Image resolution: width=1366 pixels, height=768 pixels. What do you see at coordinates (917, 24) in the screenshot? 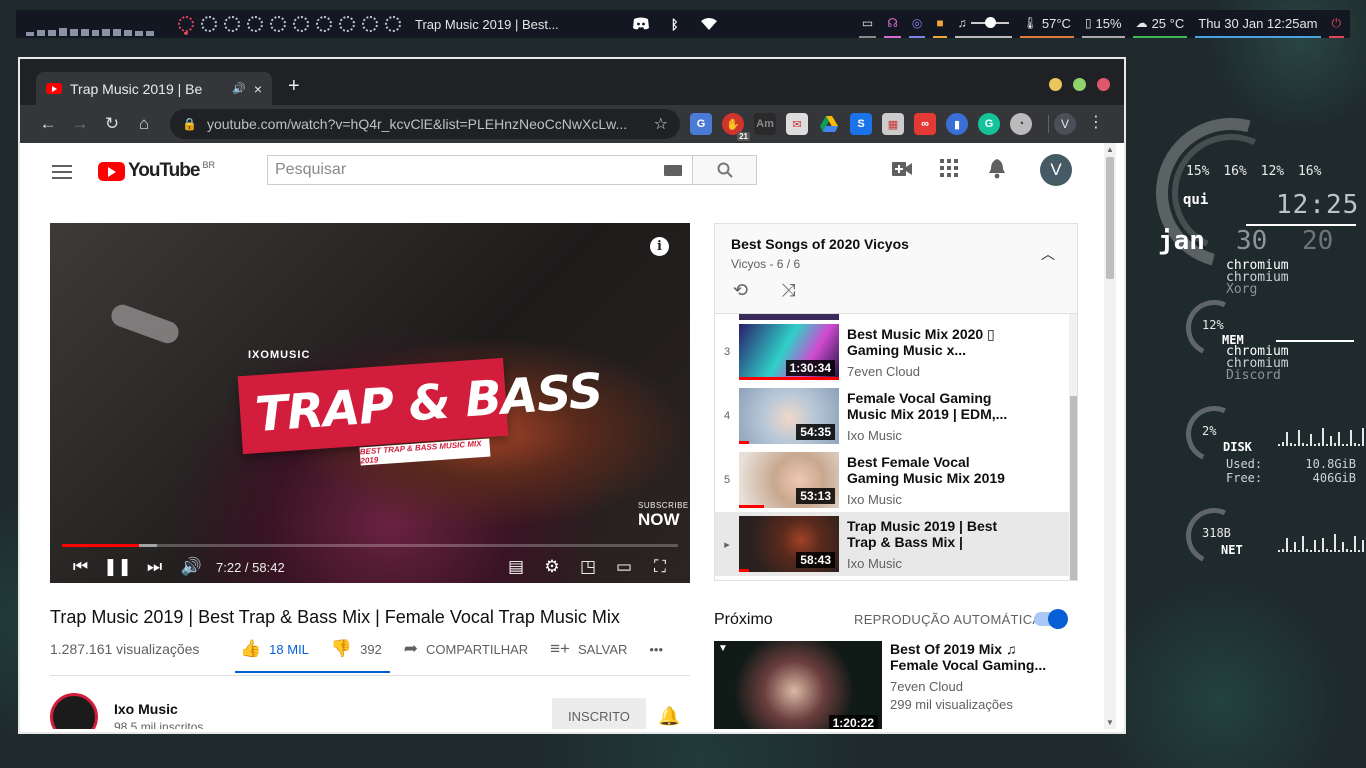
I see `chromium-icon: ◎` at bounding box center [917, 24].